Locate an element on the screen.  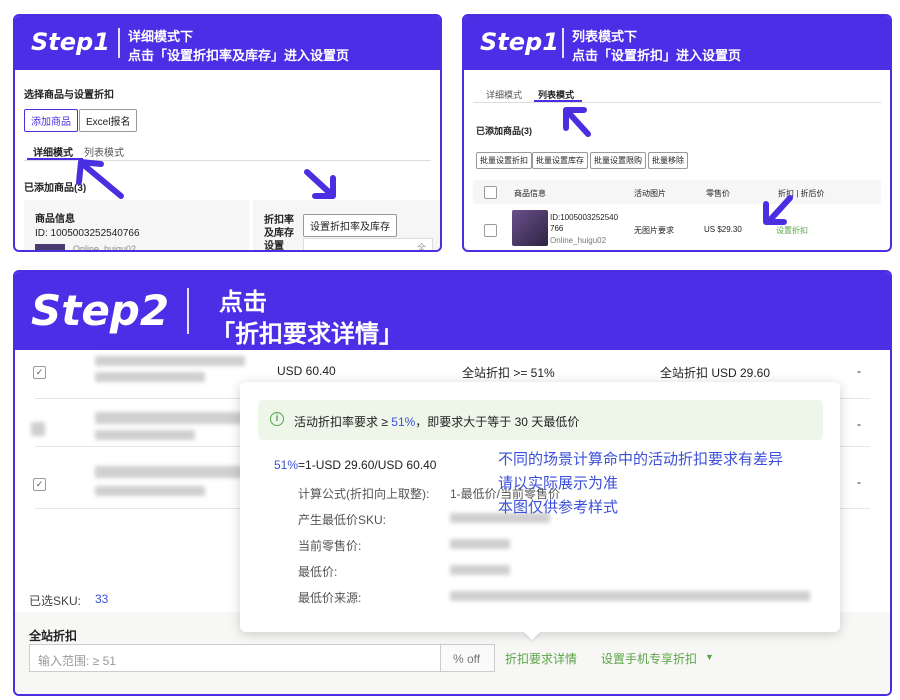
annotation-line1: 不同的场景计算命中的活动折扣要求有差异 is located at coordinates (641, 459).